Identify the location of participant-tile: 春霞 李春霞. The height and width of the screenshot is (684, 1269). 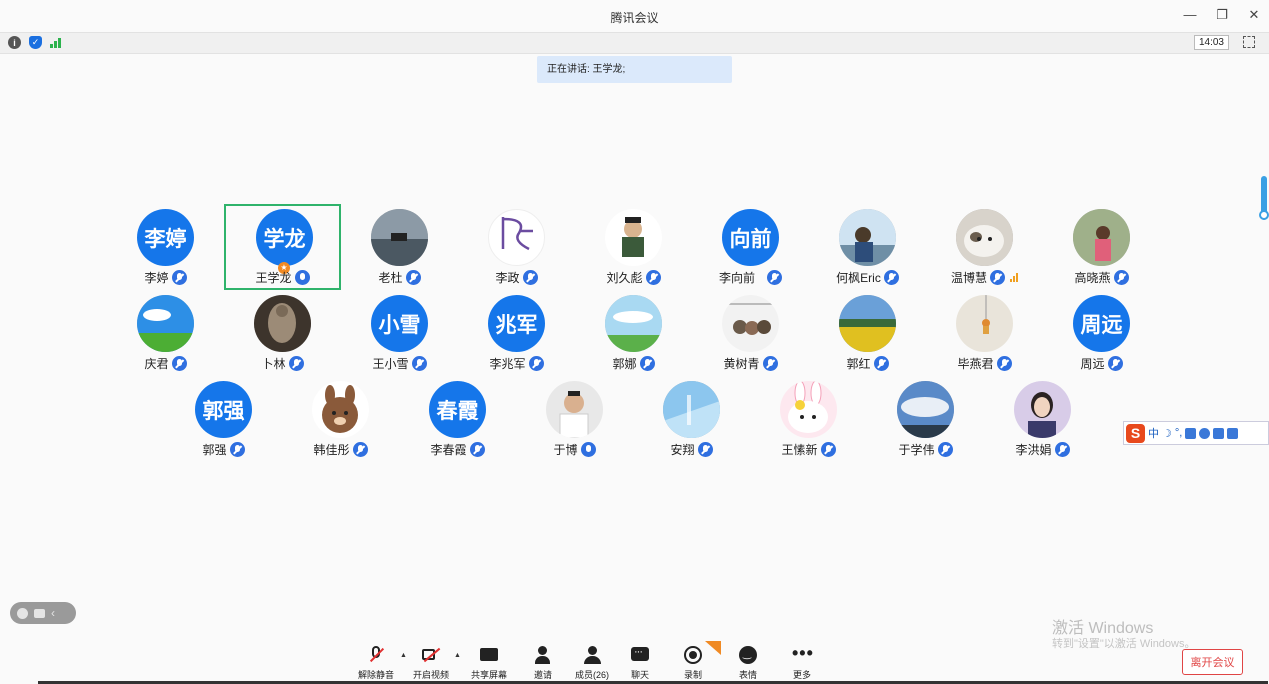
(457, 420).